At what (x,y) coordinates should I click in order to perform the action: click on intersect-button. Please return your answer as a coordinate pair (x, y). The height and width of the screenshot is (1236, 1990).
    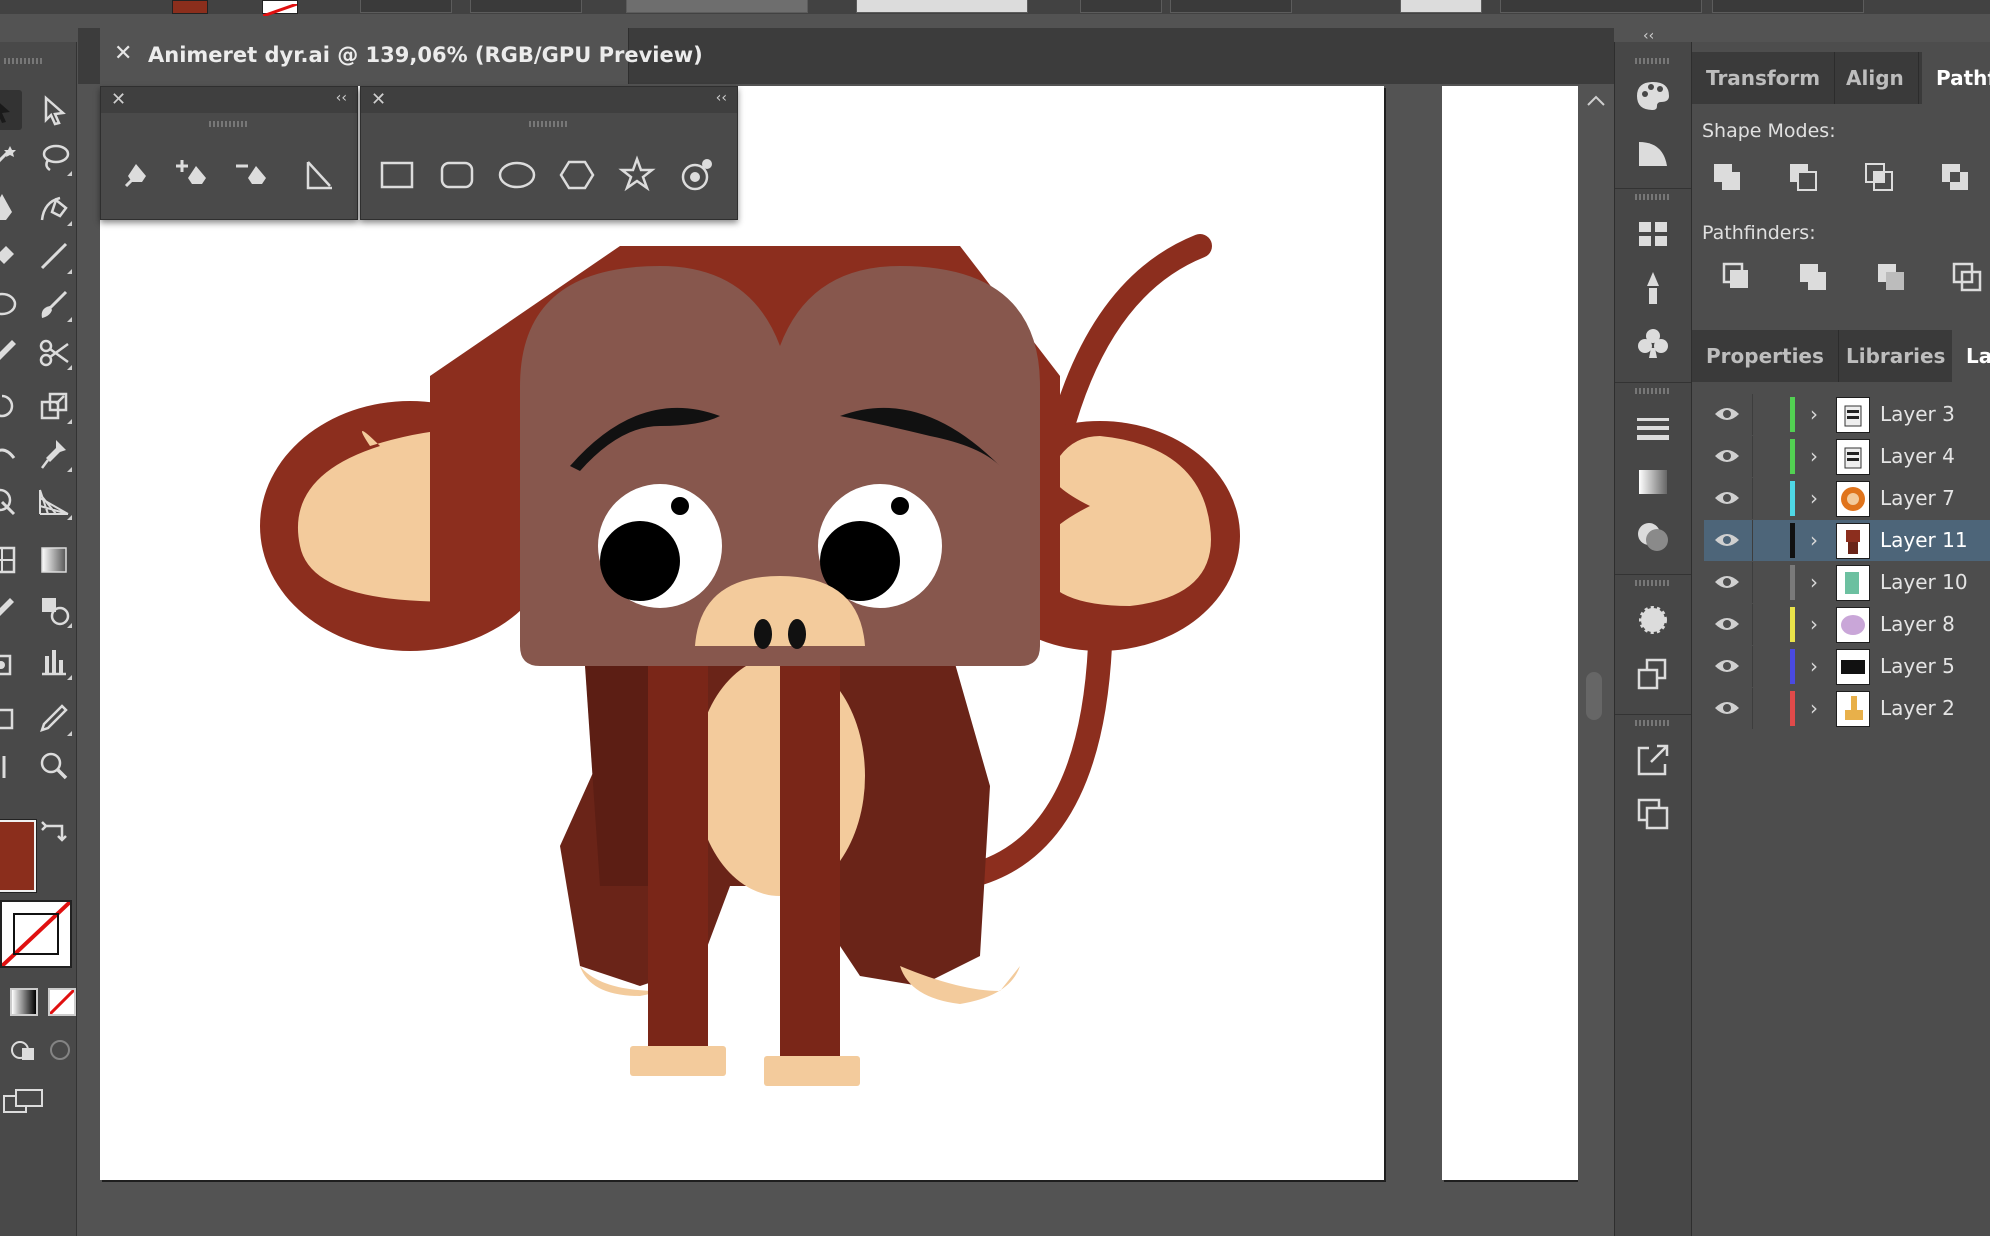
    Looking at the image, I should click on (1880, 178).